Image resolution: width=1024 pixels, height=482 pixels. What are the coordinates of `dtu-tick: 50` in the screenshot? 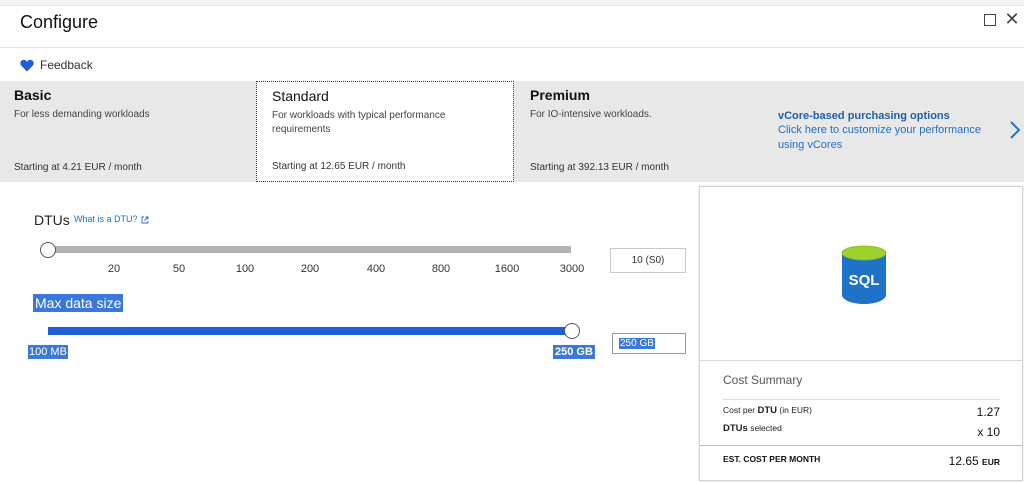 It's located at (179, 269).